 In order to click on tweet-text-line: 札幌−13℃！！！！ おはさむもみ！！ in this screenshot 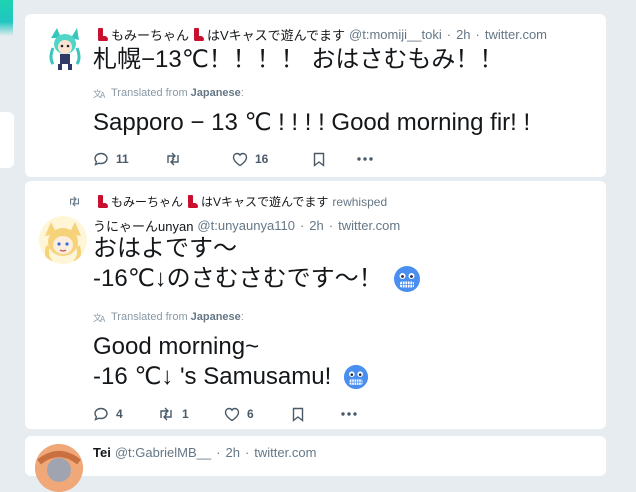, I will do `click(298, 59)`.